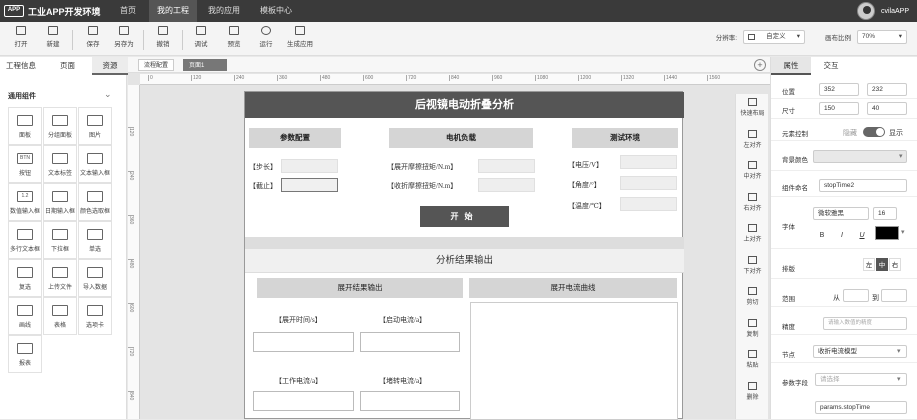 This screenshot has height=420, width=917. What do you see at coordinates (300, 37) in the screenshot?
I see `generate-app-button: 生成应用` at bounding box center [300, 37].